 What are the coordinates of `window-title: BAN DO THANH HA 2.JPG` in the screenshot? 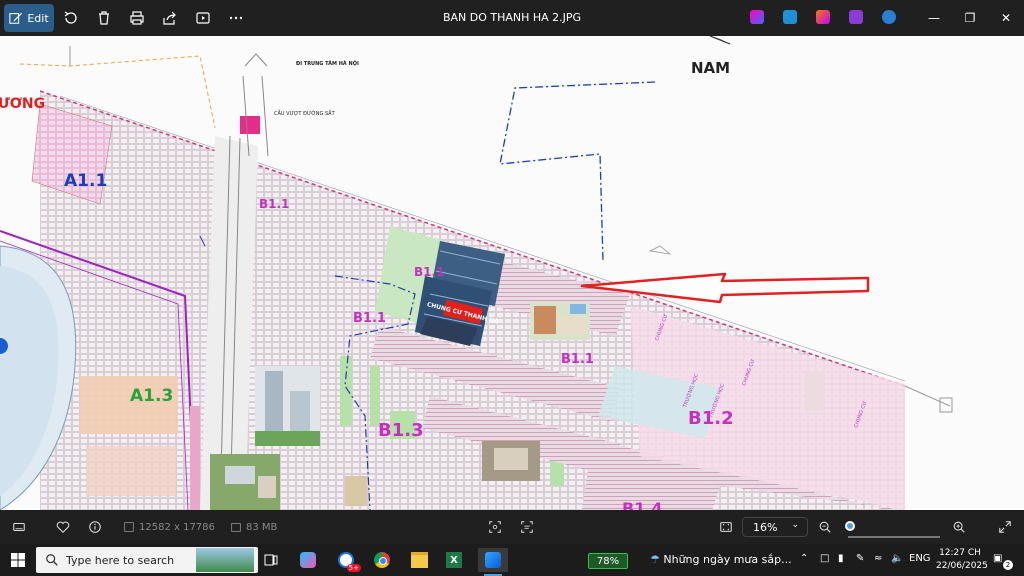 It's located at (512, 17).